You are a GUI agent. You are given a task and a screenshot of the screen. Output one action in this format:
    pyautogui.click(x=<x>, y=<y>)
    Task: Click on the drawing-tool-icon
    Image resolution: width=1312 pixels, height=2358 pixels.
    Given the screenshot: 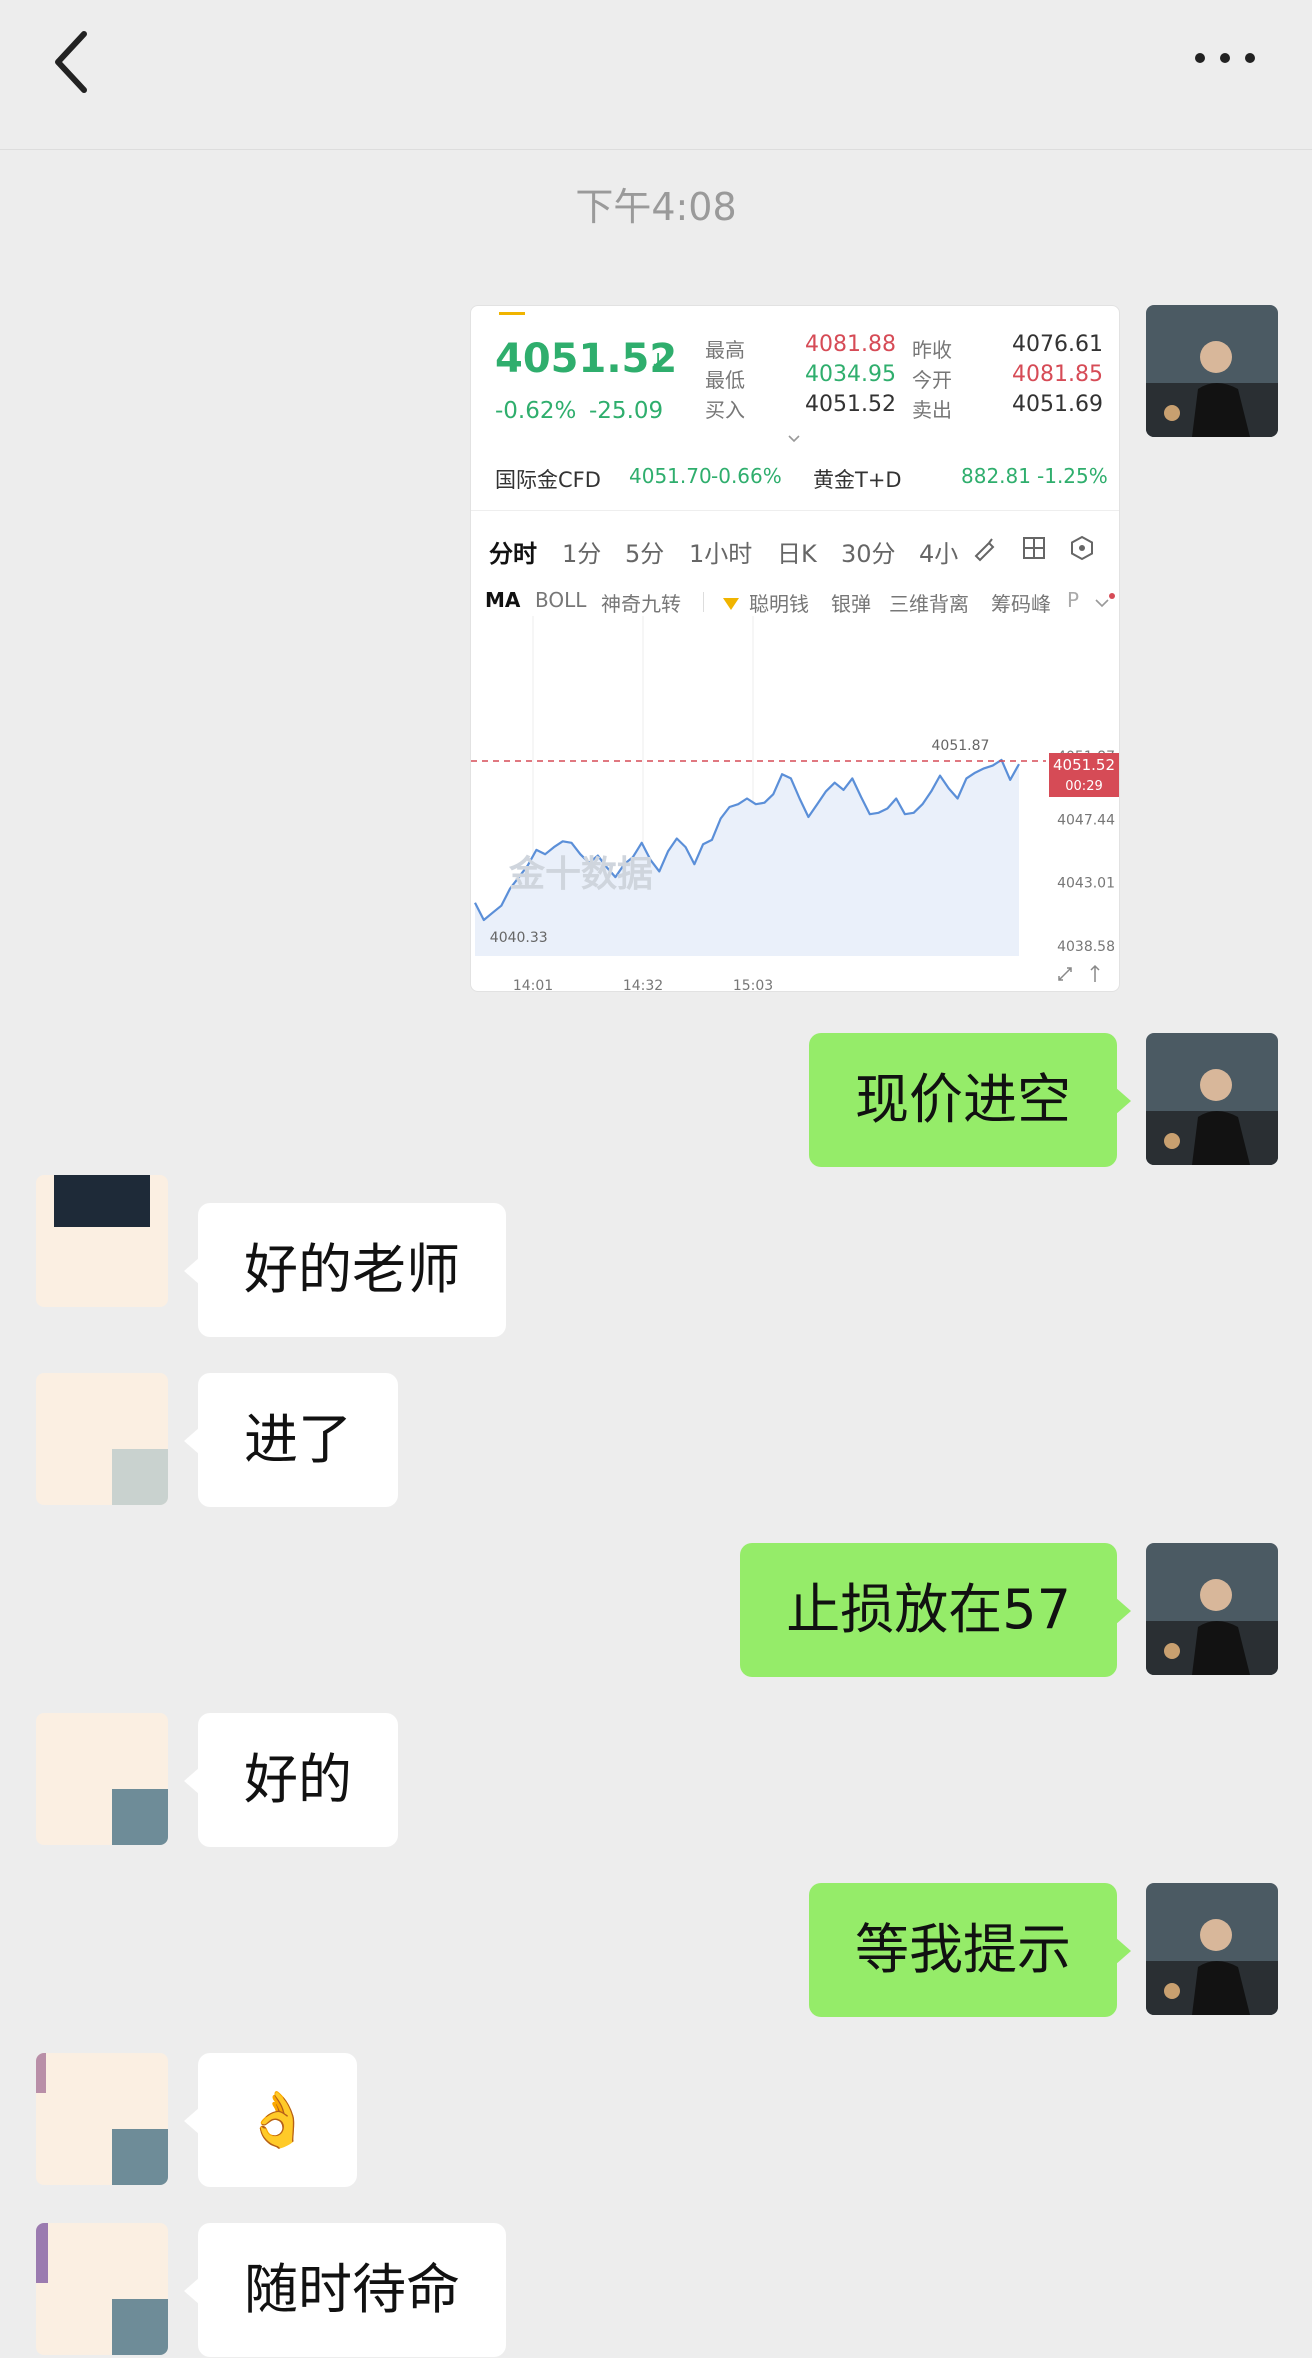 What is the action you would take?
    pyautogui.click(x=985, y=548)
    